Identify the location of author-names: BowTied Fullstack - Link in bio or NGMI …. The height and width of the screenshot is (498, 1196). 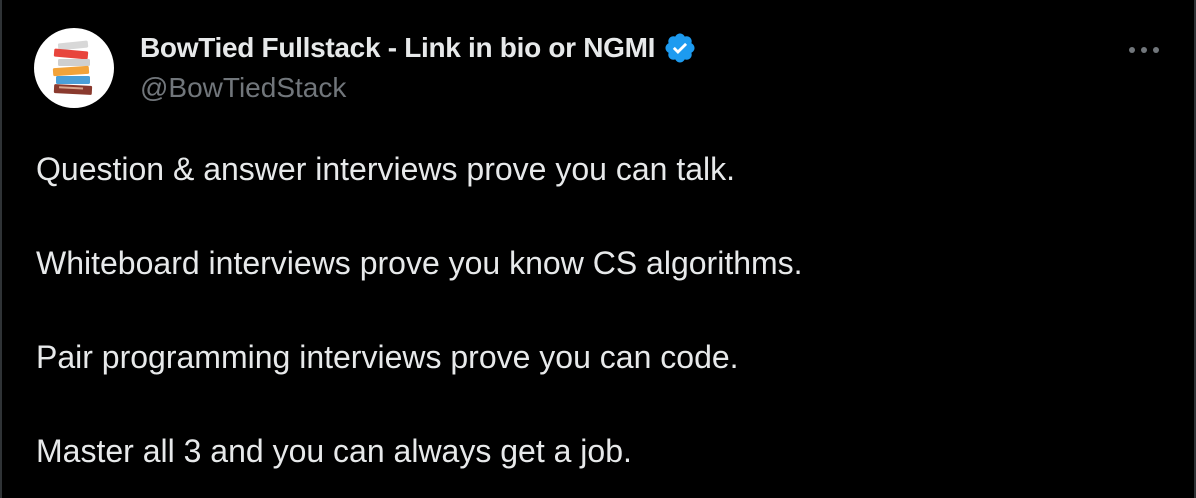
(418, 68).